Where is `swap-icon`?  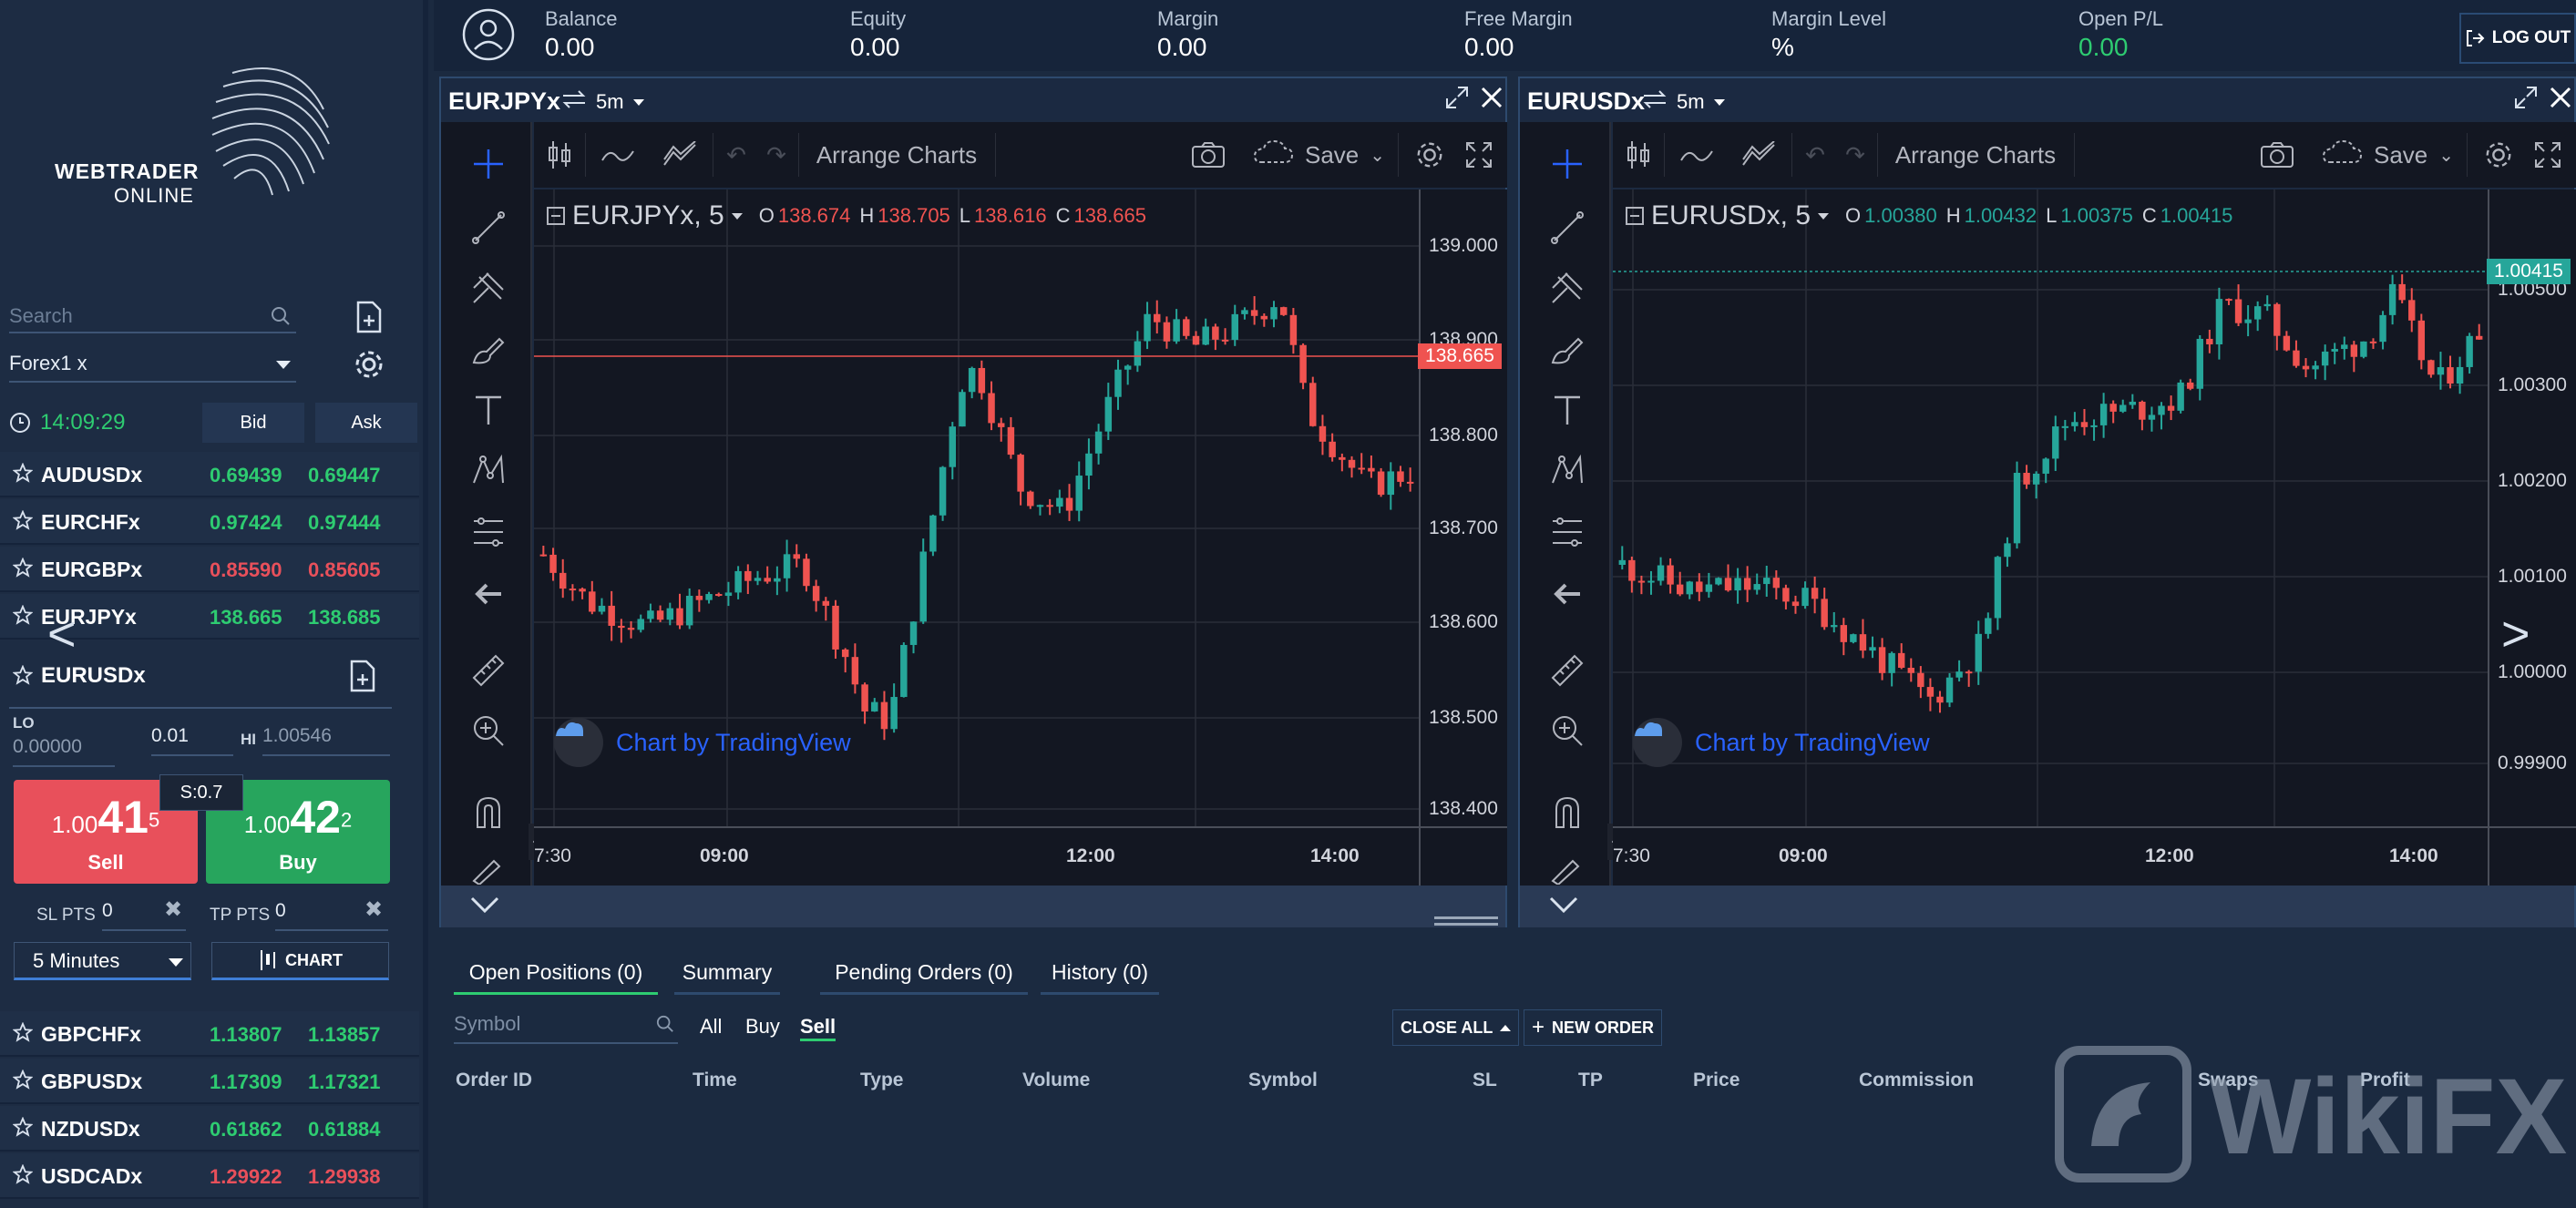 swap-icon is located at coordinates (1655, 102).